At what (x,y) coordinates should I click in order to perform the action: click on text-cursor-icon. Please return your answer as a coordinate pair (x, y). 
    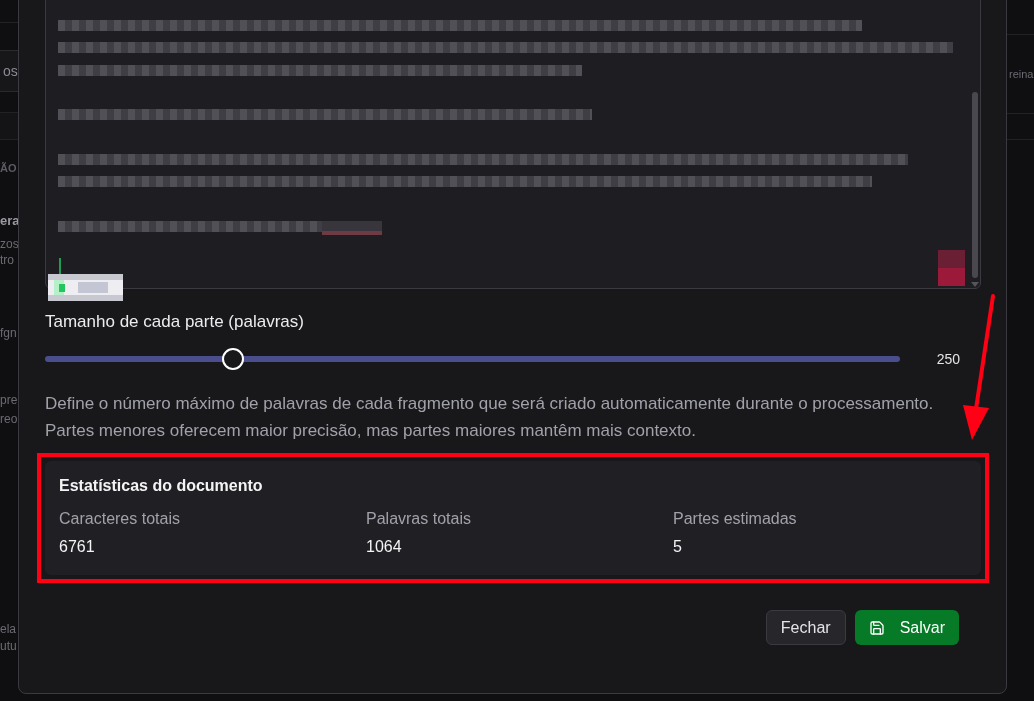
    Looking at the image, I should click on (60, 266).